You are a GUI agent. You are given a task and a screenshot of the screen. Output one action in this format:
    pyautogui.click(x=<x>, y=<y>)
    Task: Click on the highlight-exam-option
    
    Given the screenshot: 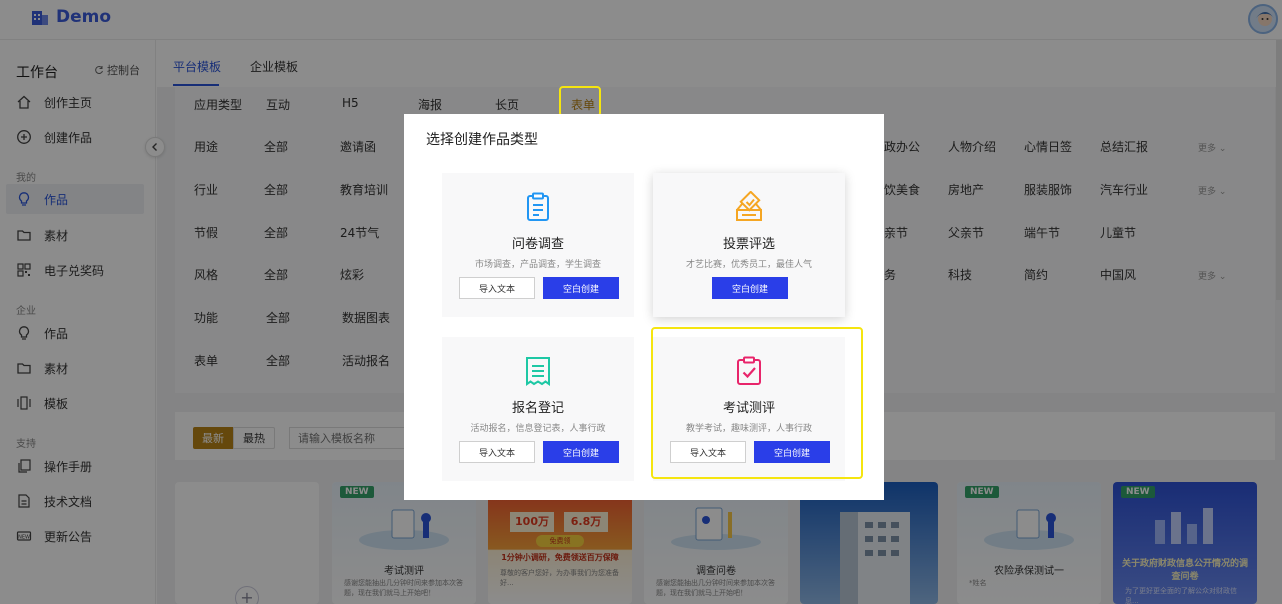 What is the action you would take?
    pyautogui.click(x=757, y=403)
    